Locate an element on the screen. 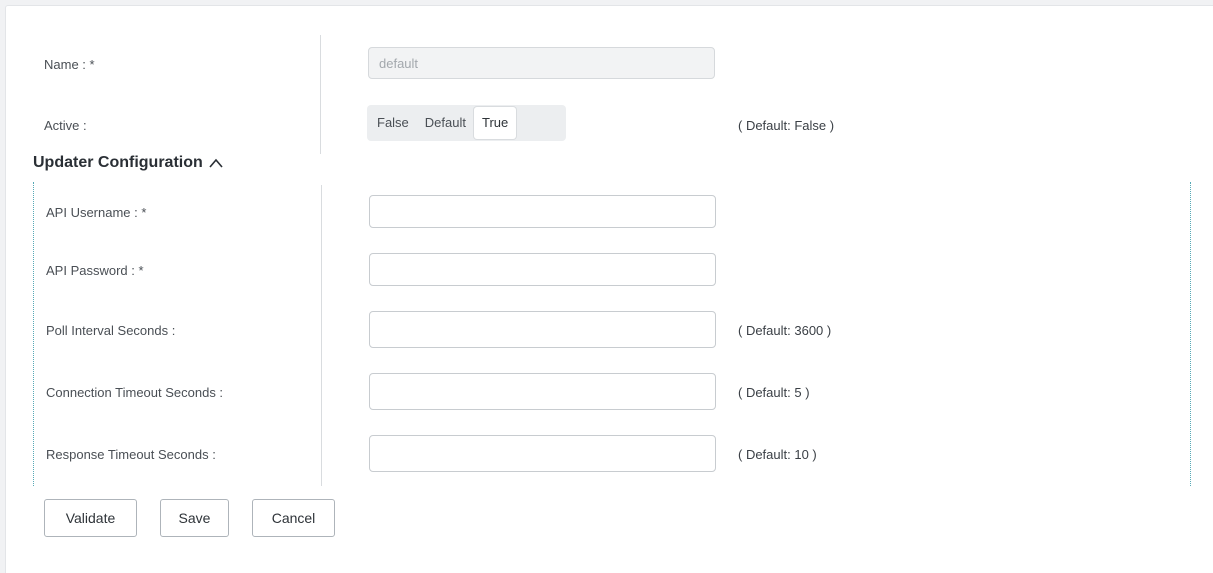 The image size is (1213, 573). api-password-label: API Password : * is located at coordinates (95, 270).